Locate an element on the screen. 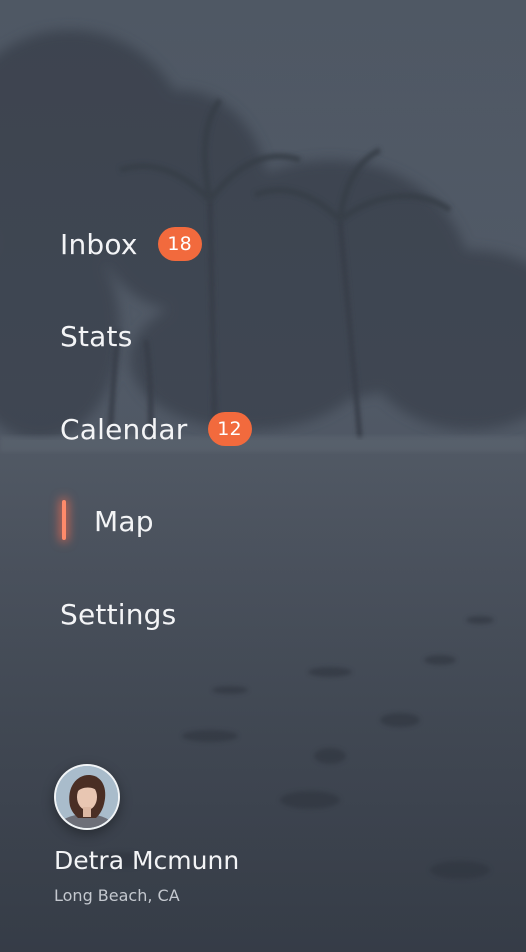  profile-location: Long Beach, CA is located at coordinates (117, 895).